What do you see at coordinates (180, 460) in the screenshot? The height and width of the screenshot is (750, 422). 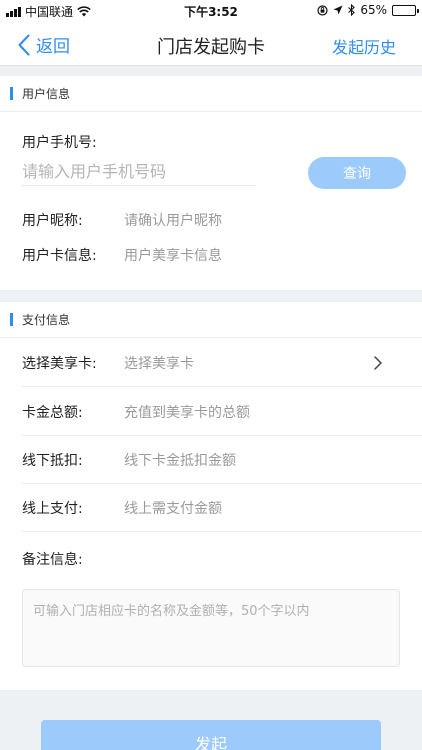 I see `offline-deduct-placeholder: 线下卡金抵扣金额` at bounding box center [180, 460].